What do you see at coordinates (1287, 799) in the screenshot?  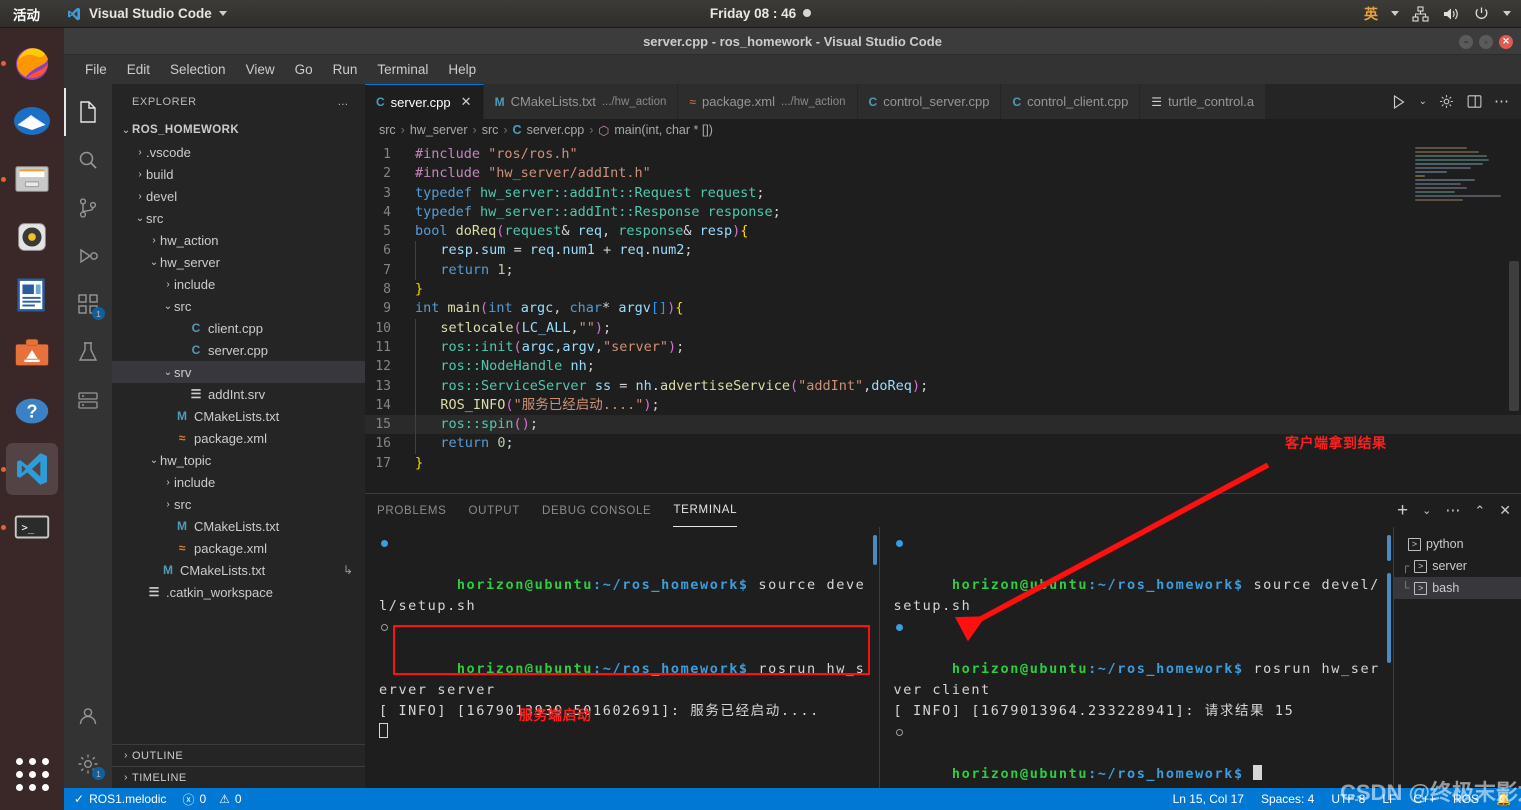 I see `status-indentation: Spaces: 4` at bounding box center [1287, 799].